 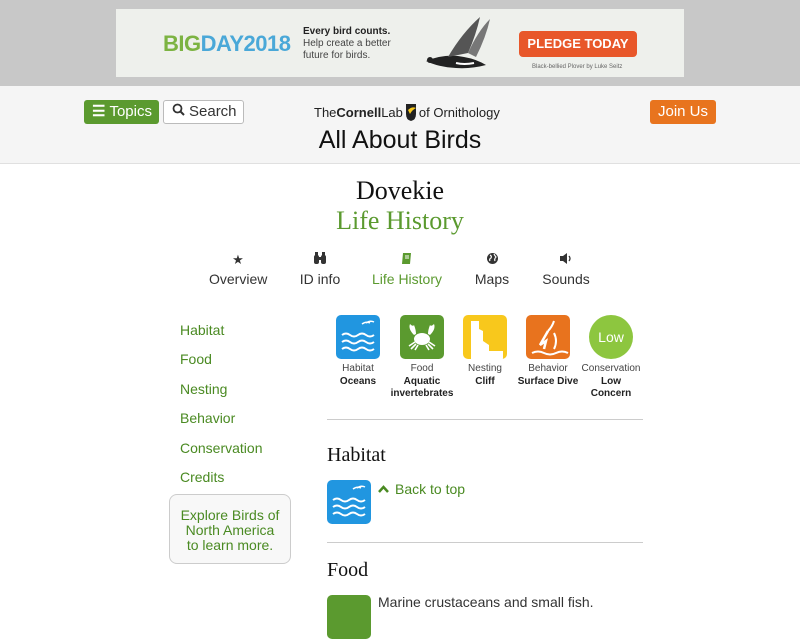 I want to click on sidebar-link-conservation: Conservation, so click(x=221, y=448).